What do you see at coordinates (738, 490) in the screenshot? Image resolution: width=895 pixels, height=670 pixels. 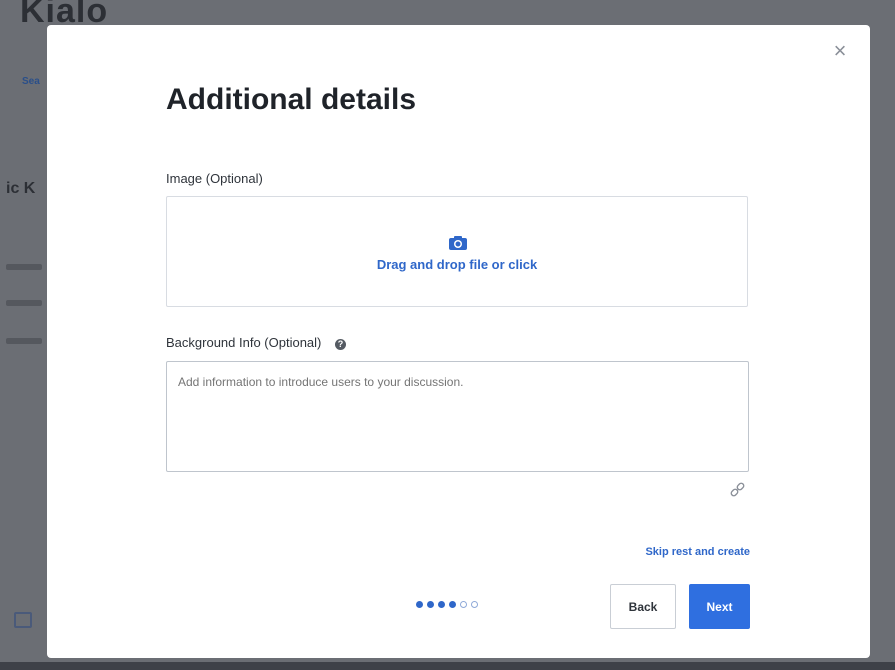 I see `link-icon` at bounding box center [738, 490].